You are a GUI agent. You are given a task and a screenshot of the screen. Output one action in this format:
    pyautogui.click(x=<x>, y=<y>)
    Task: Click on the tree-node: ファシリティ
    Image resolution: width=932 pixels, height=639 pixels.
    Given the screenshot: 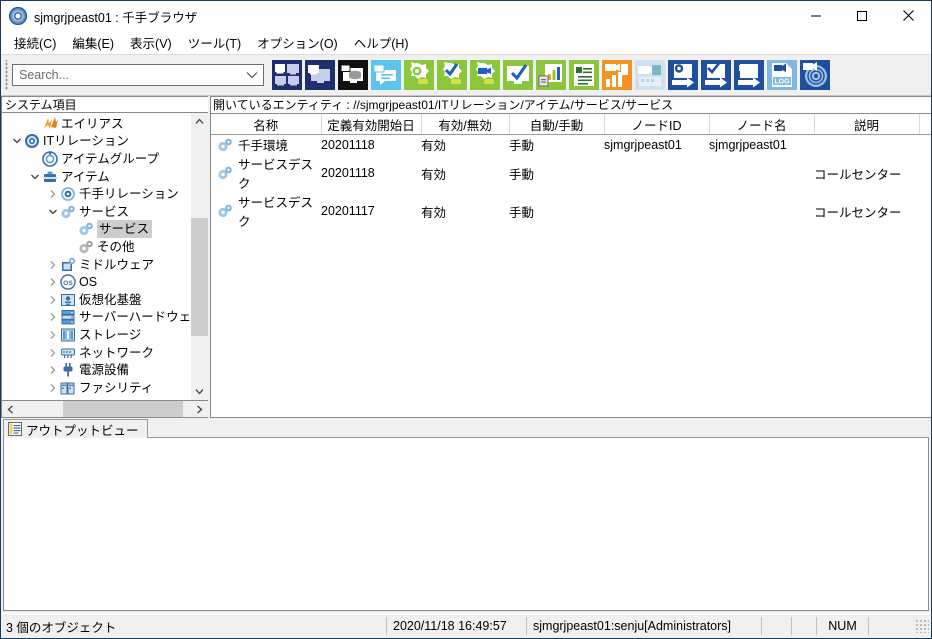 What is the action you would take?
    pyautogui.click(x=96, y=388)
    